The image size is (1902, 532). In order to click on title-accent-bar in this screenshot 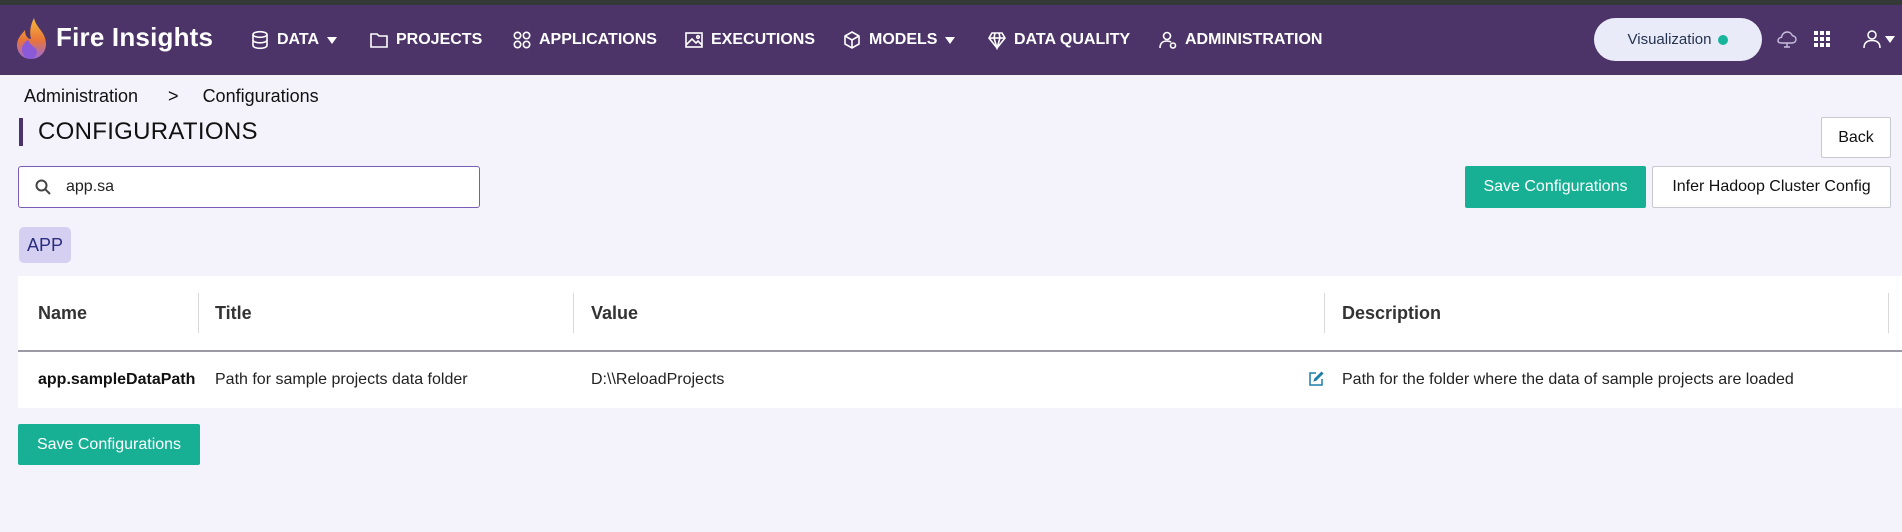, I will do `click(21, 132)`.